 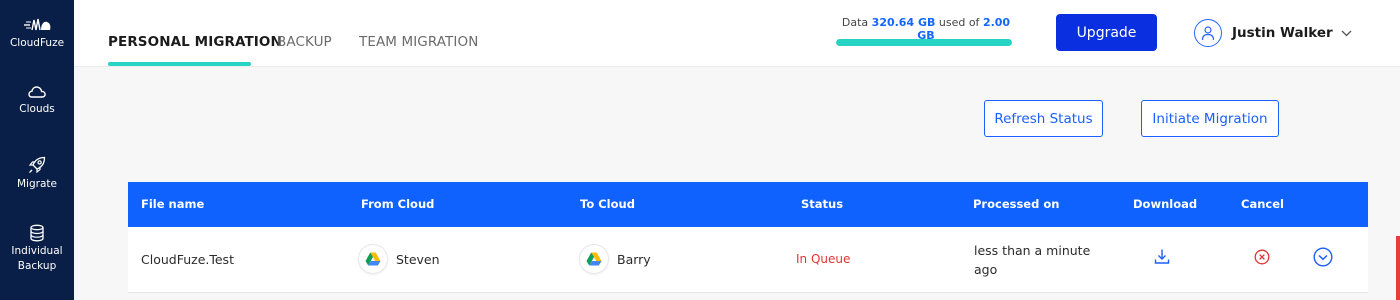 I want to click on active-tab-indicator, so click(x=179, y=64).